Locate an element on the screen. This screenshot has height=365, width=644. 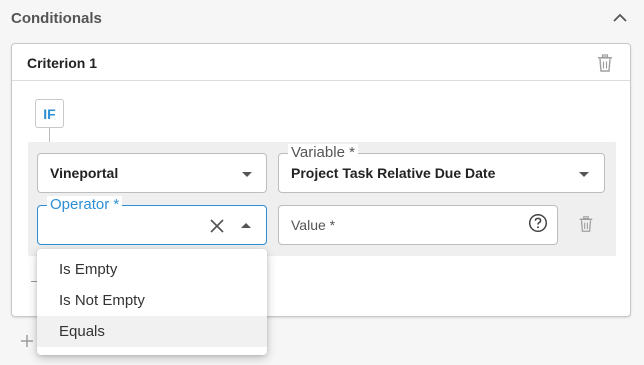
caret-up-icon is located at coordinates (246, 225).